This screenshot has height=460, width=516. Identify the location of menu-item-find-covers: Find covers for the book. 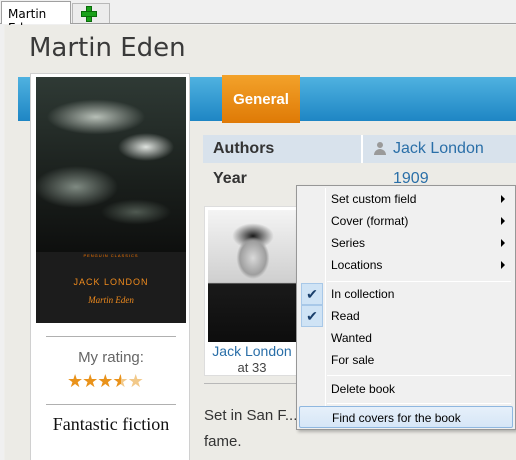
(406, 417).